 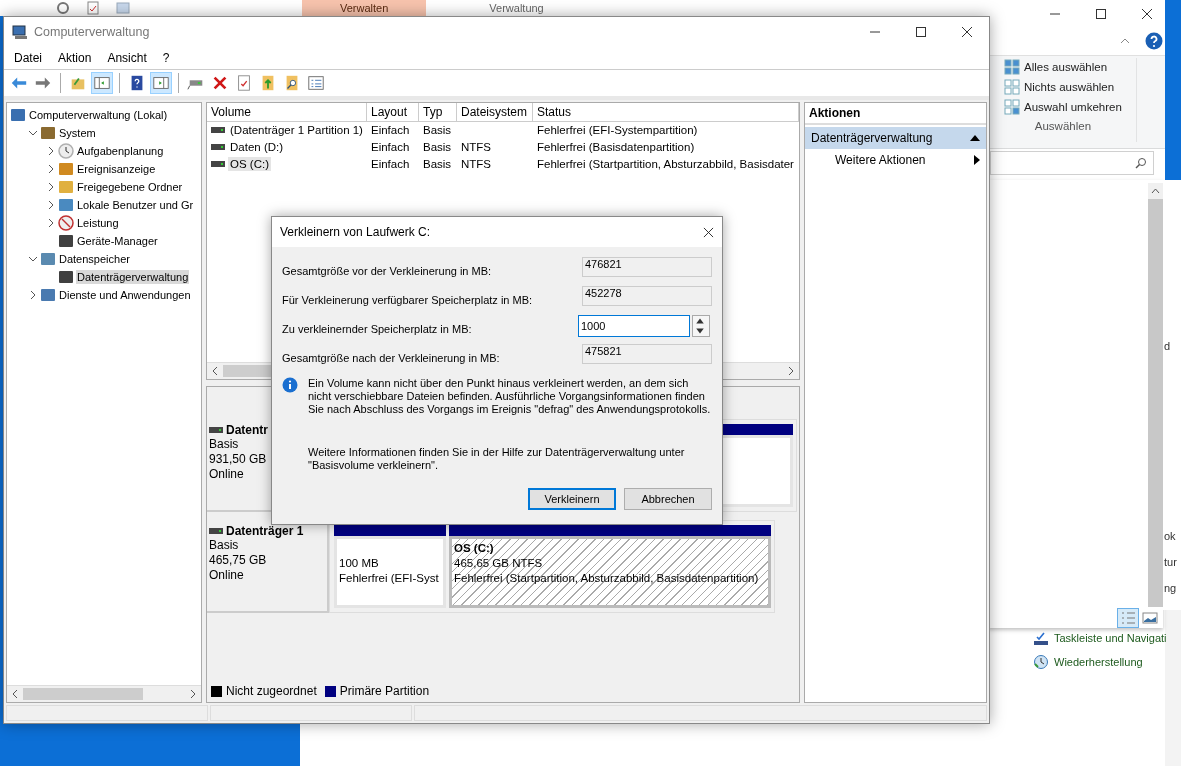 What do you see at coordinates (895, 114) in the screenshot?
I see `panel-header: Aktionen` at bounding box center [895, 114].